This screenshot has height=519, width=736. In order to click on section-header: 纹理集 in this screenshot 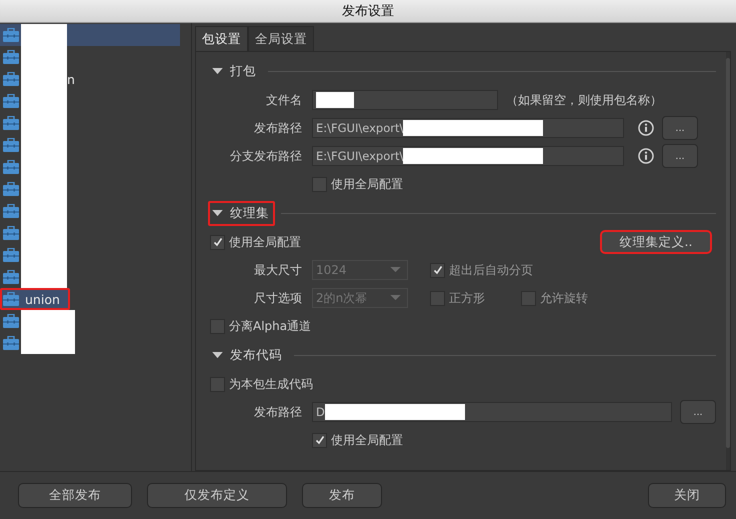, I will do `click(241, 213)`.